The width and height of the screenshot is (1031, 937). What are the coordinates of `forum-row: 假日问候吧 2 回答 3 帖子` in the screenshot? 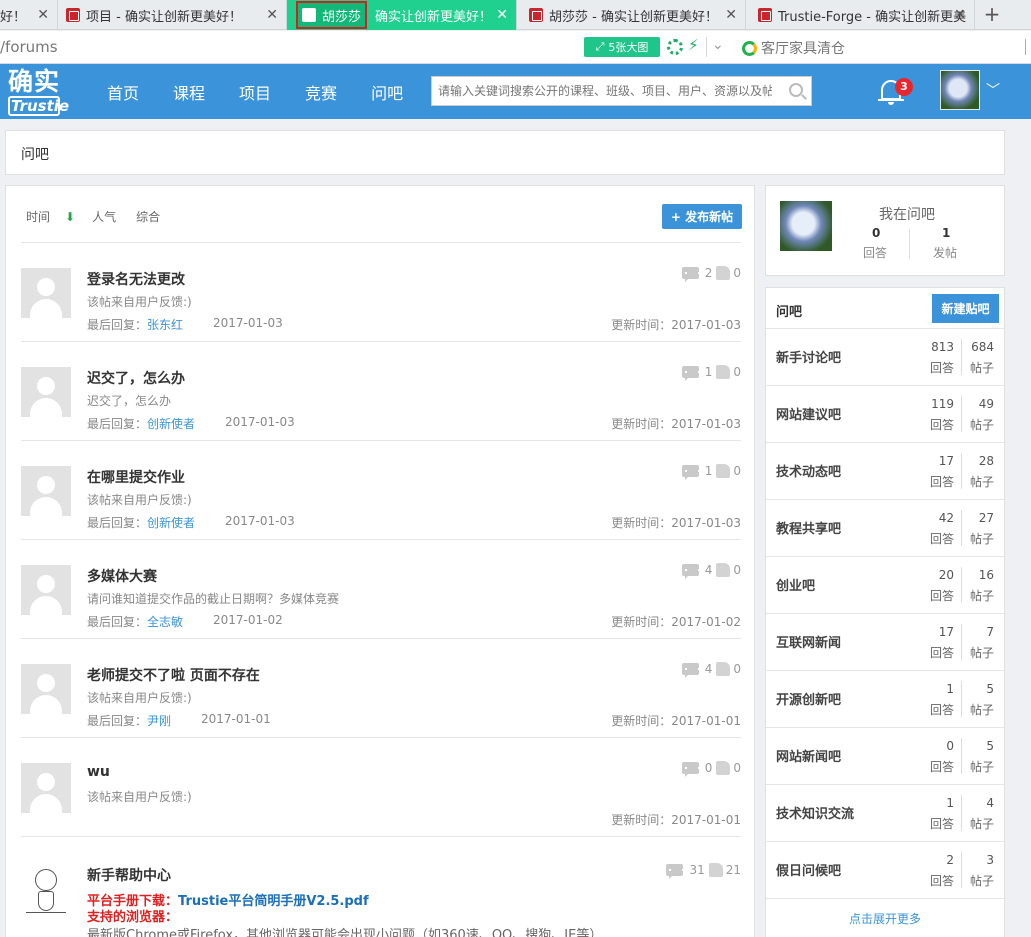 It's located at (885, 869).